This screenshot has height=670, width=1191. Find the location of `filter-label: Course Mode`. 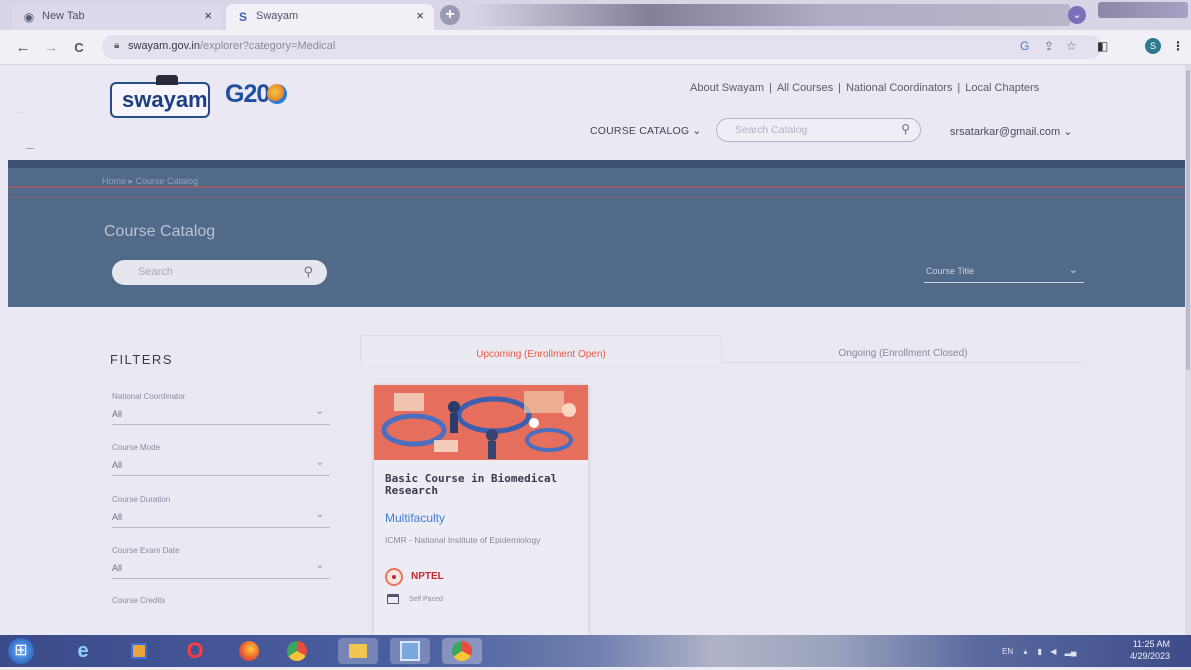

filter-label: Course Mode is located at coordinates (136, 447).